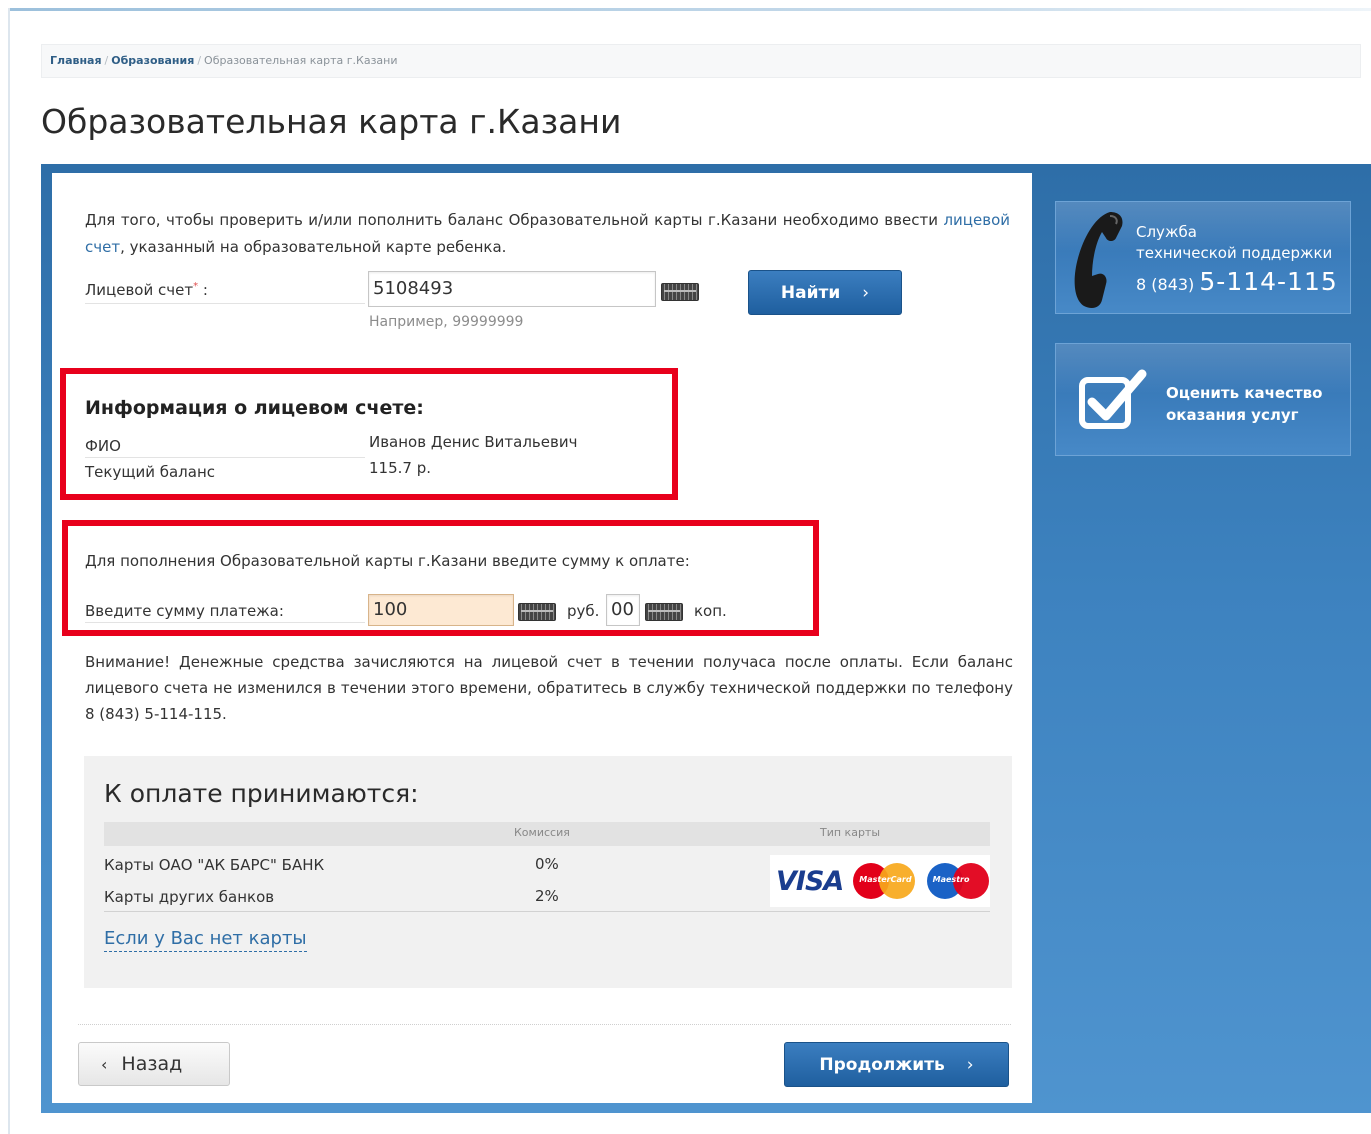 Image resolution: width=1371 pixels, height=1134 pixels. I want to click on visa-logo: VISA, so click(810, 881).